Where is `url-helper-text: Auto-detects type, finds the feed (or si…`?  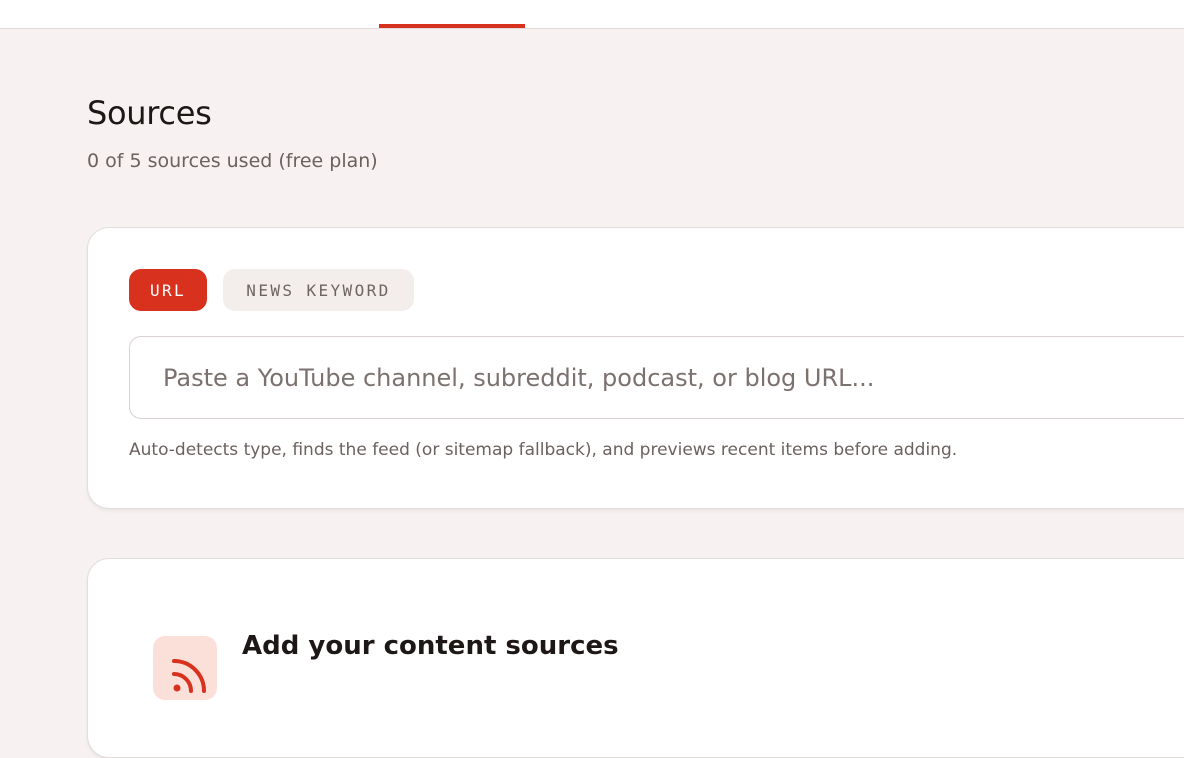
url-helper-text: Auto-detects type, finds the feed (or si… is located at coordinates (543, 450).